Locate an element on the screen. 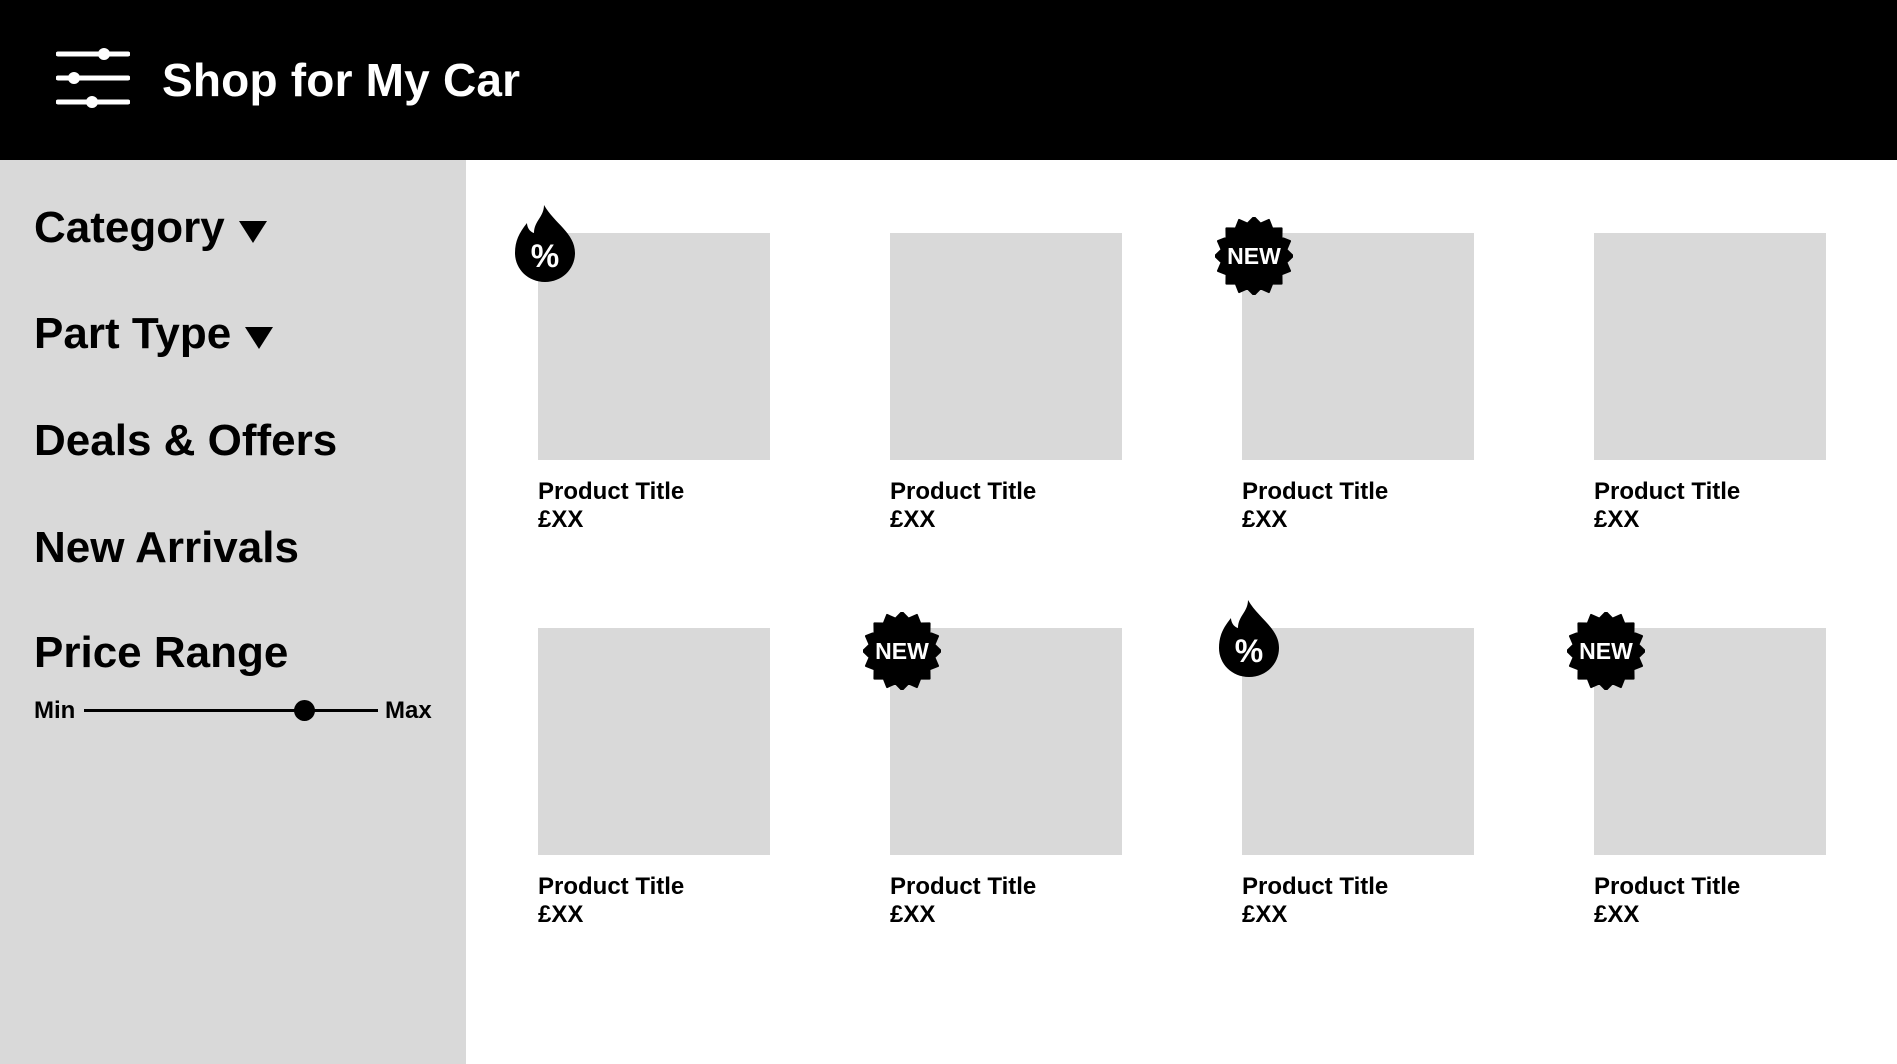 This screenshot has height=1064, width=1897. sidebar-item-part-type: Part Type is located at coordinates (154, 334).